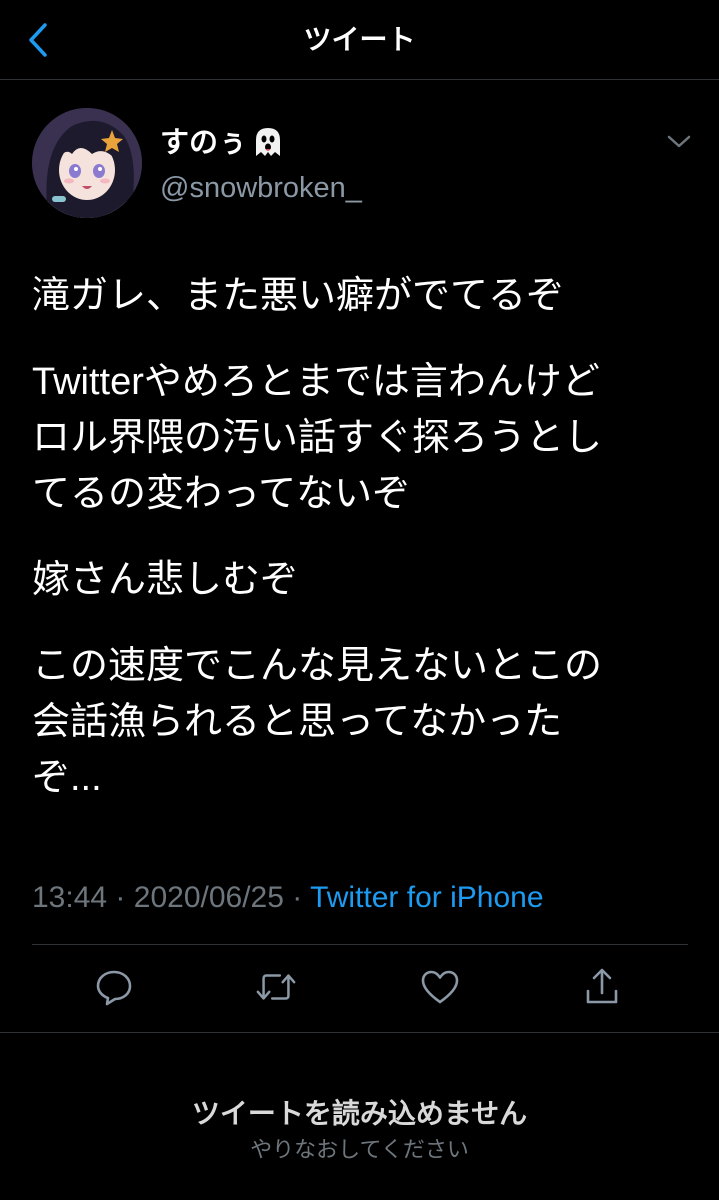 The height and width of the screenshot is (1200, 719). What do you see at coordinates (359, 990) in the screenshot?
I see `tweet-action-bar` at bounding box center [359, 990].